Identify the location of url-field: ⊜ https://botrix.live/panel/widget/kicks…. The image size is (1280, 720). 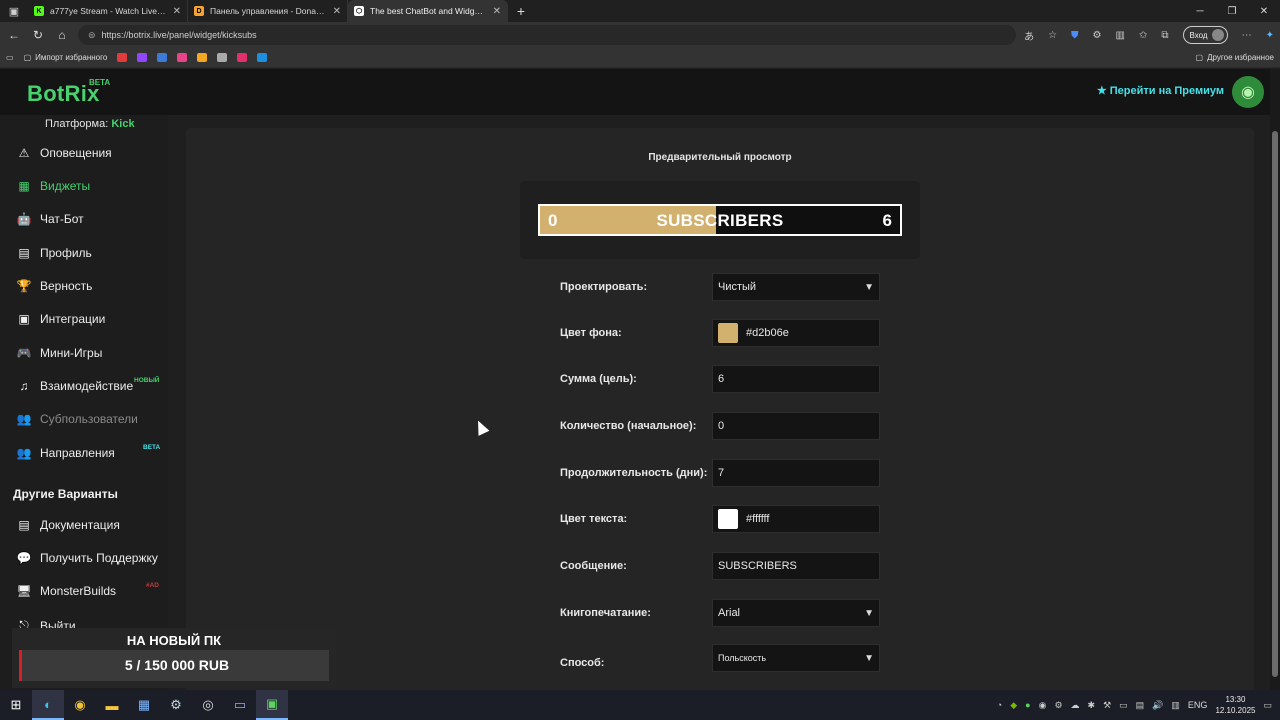
(547, 35).